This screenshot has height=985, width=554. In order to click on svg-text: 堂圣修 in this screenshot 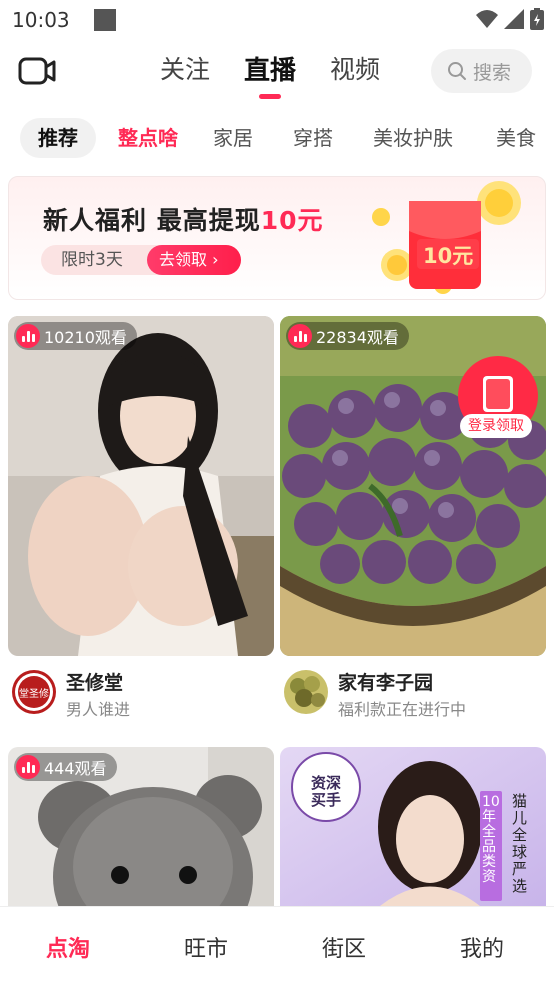, I will do `click(34, 693)`.